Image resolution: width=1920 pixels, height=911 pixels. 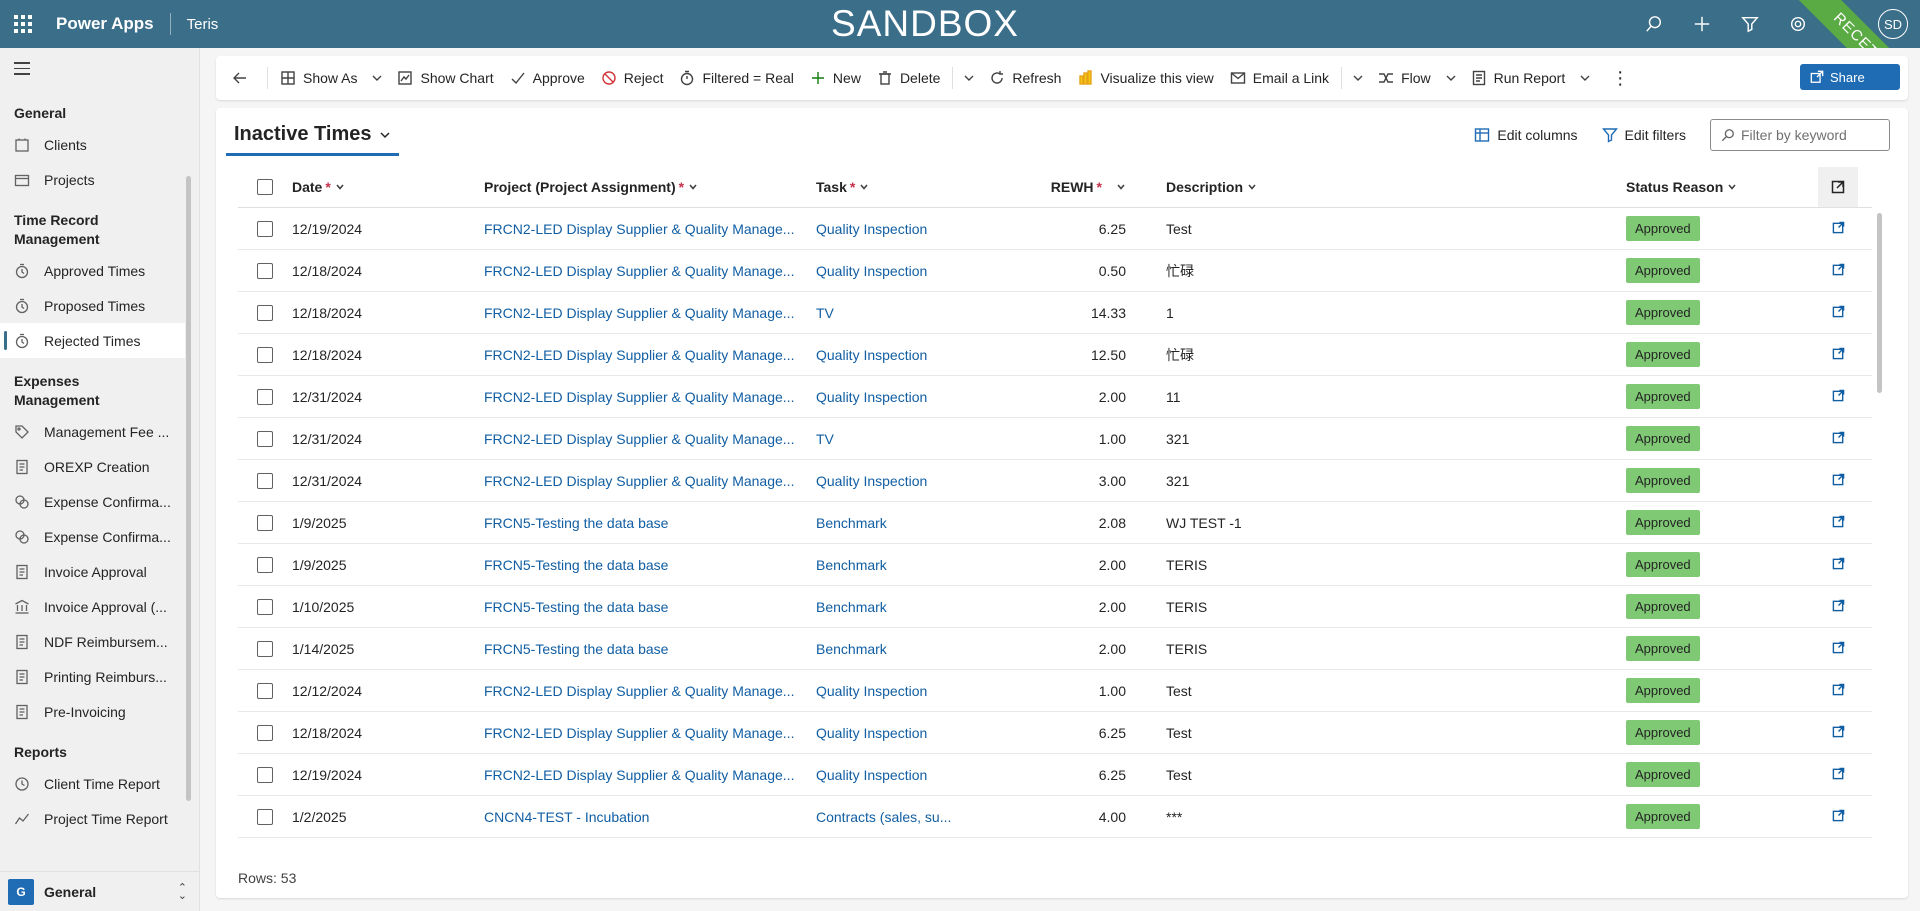 What do you see at coordinates (1585, 78) in the screenshot?
I see `run-report-dropdown` at bounding box center [1585, 78].